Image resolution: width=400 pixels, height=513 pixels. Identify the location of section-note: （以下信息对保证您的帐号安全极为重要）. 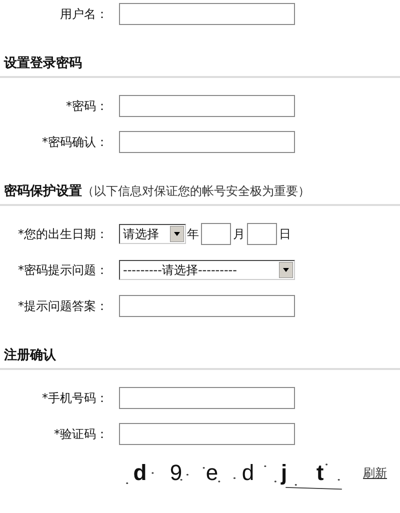
(196, 191).